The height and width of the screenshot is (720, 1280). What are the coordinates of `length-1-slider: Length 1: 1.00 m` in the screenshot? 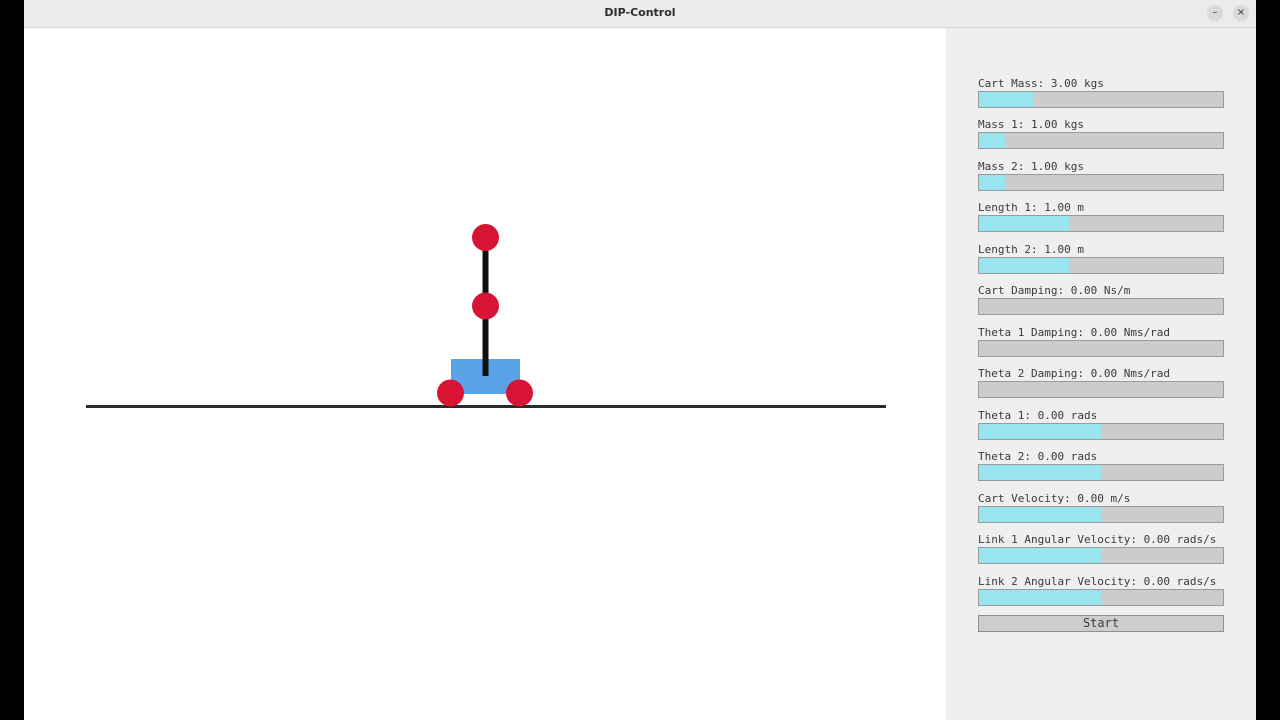 It's located at (1101, 217).